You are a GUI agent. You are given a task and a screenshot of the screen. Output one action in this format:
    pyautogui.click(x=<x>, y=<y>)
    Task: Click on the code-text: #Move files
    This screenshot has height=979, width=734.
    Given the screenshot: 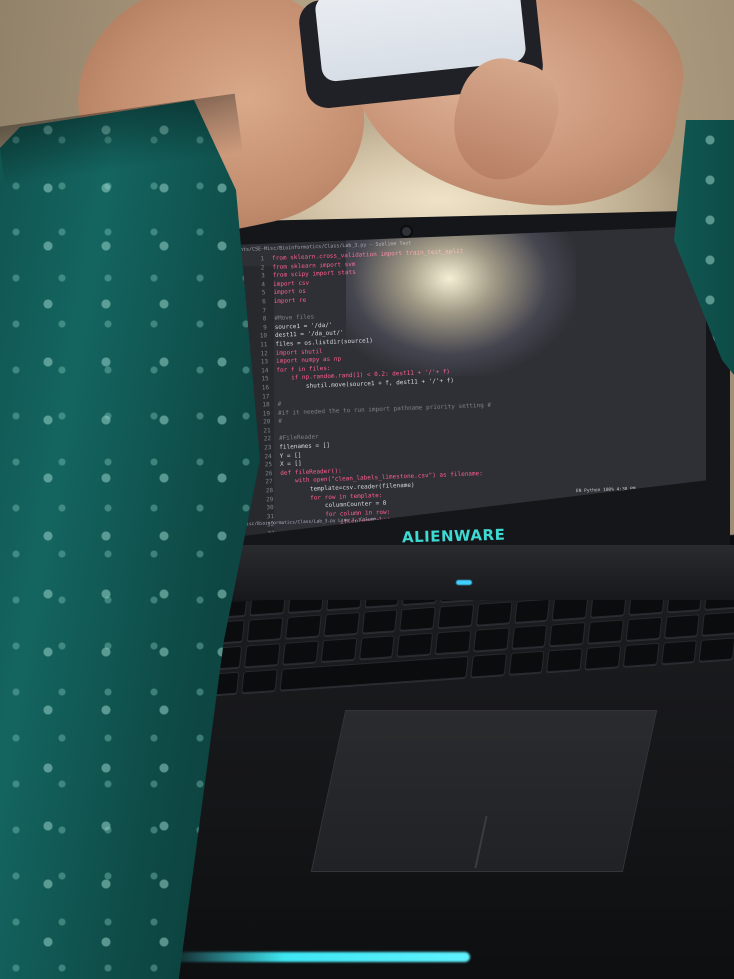 What is the action you would take?
    pyautogui.click(x=294, y=318)
    